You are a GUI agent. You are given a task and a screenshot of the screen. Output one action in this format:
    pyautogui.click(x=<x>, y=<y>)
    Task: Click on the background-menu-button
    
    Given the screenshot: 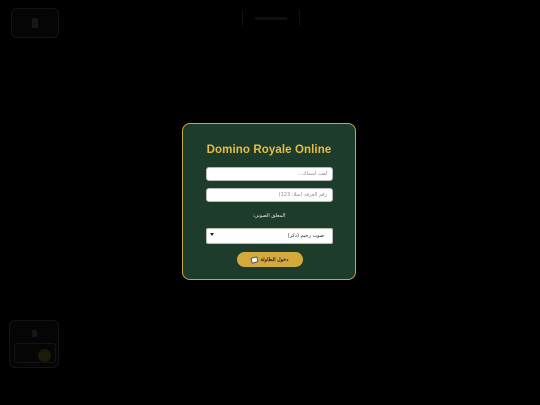 What is the action you would take?
    pyautogui.click(x=35, y=23)
    